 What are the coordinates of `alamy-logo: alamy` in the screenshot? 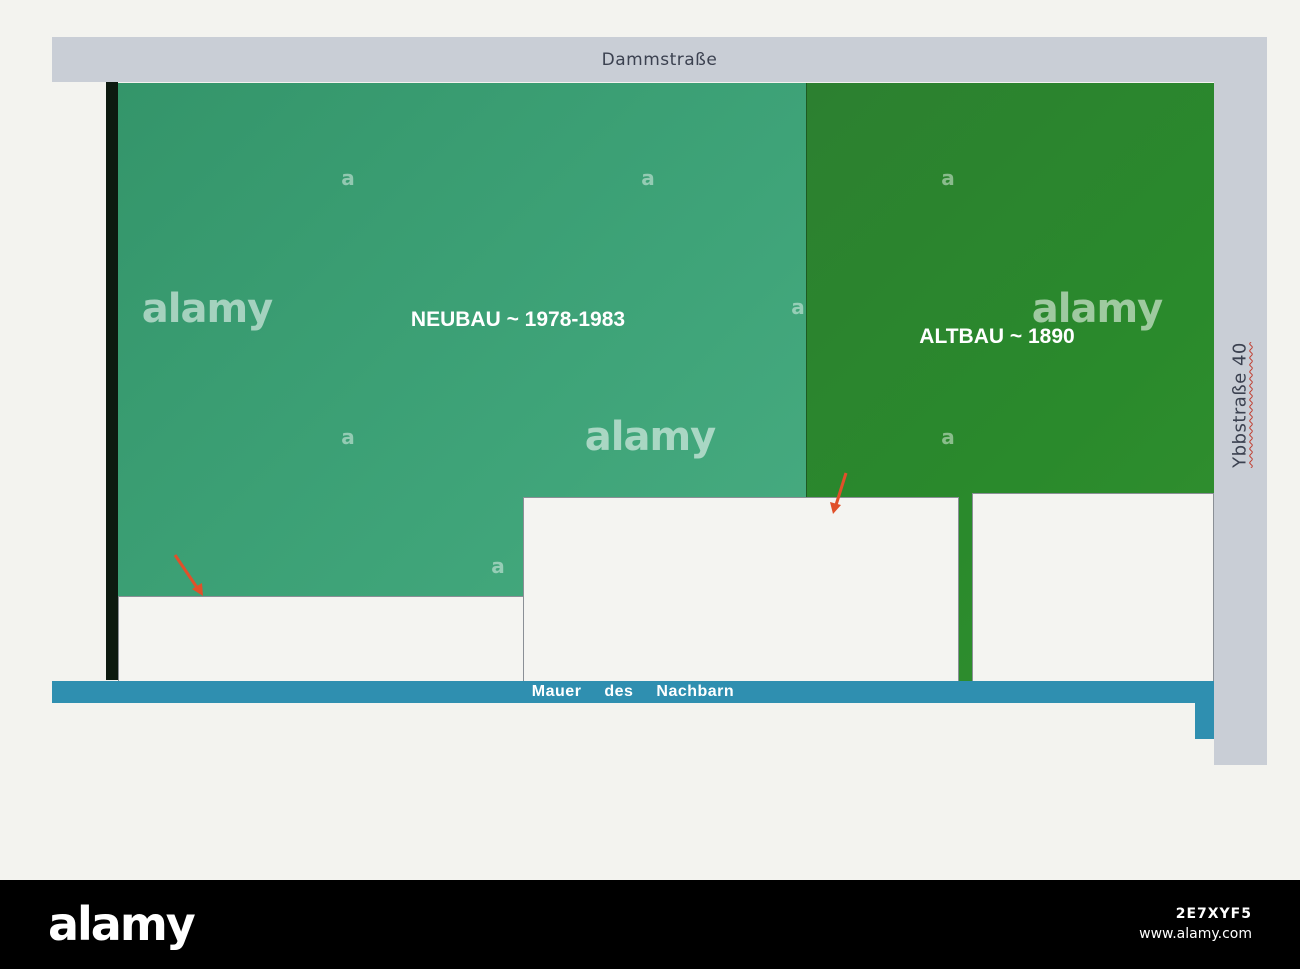 It's located at (122, 924).